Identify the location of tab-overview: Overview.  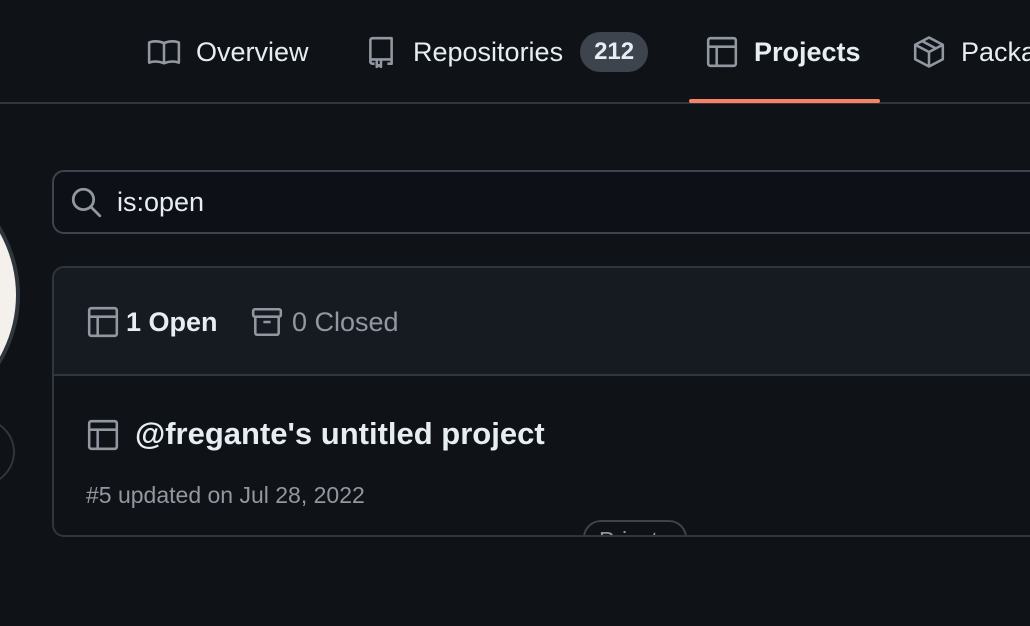
(228, 52).